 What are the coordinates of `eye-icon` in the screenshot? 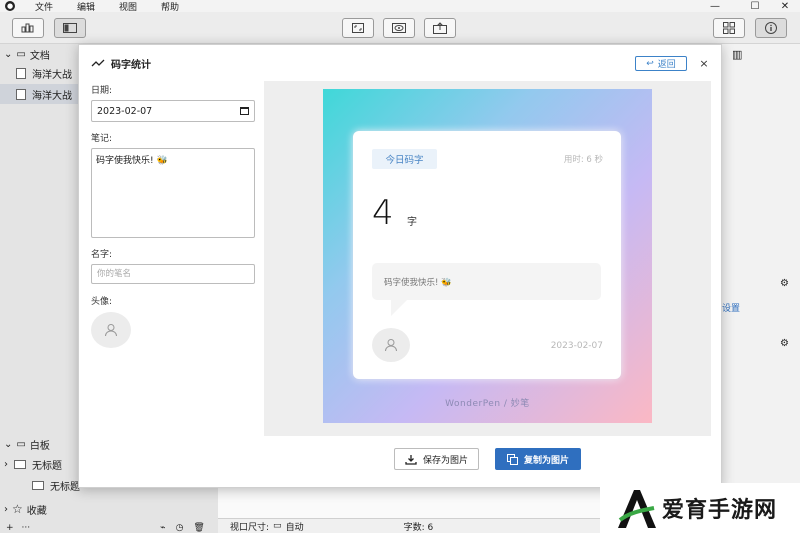 It's located at (399, 28).